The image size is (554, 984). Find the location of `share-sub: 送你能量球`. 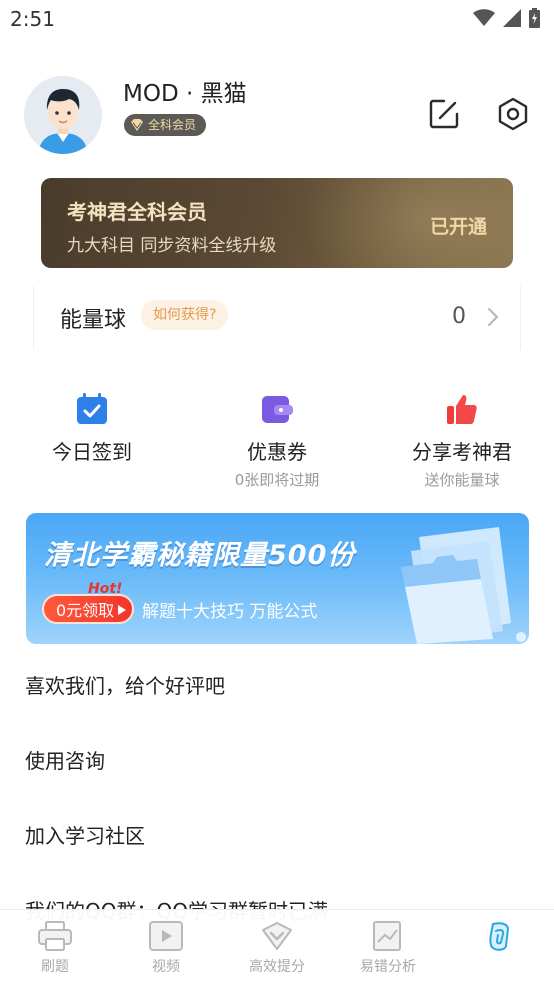

share-sub: 送你能量球 is located at coordinates (462, 480).